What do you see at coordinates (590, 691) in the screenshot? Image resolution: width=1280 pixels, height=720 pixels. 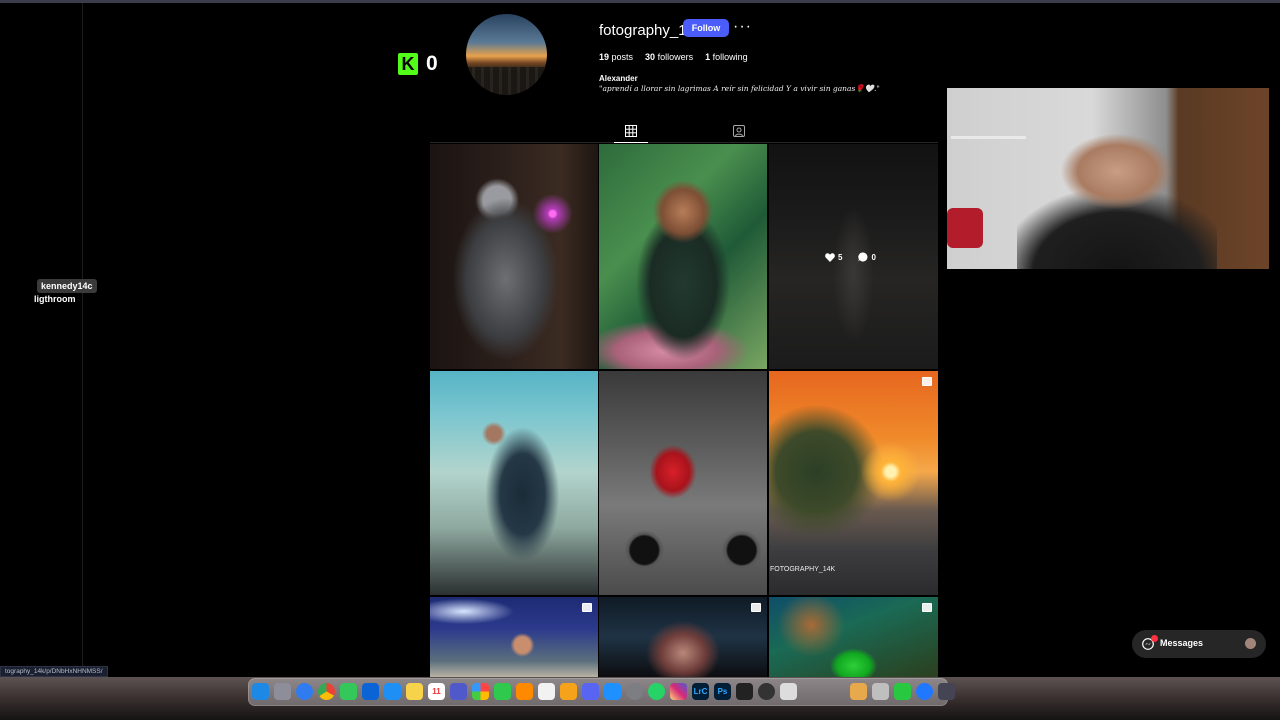 I see `discord-icon` at bounding box center [590, 691].